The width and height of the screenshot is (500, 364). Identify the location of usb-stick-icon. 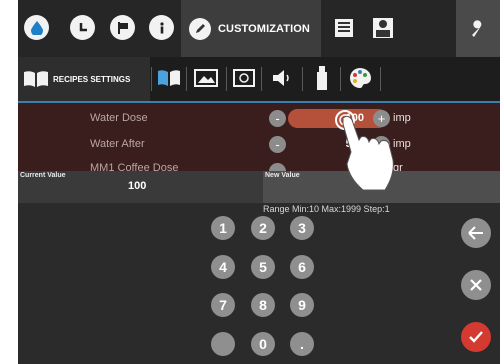
(322, 78).